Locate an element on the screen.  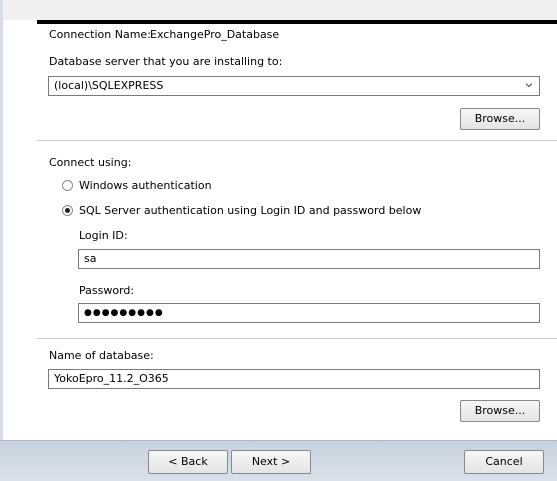
back-button: < Back is located at coordinates (188, 462).